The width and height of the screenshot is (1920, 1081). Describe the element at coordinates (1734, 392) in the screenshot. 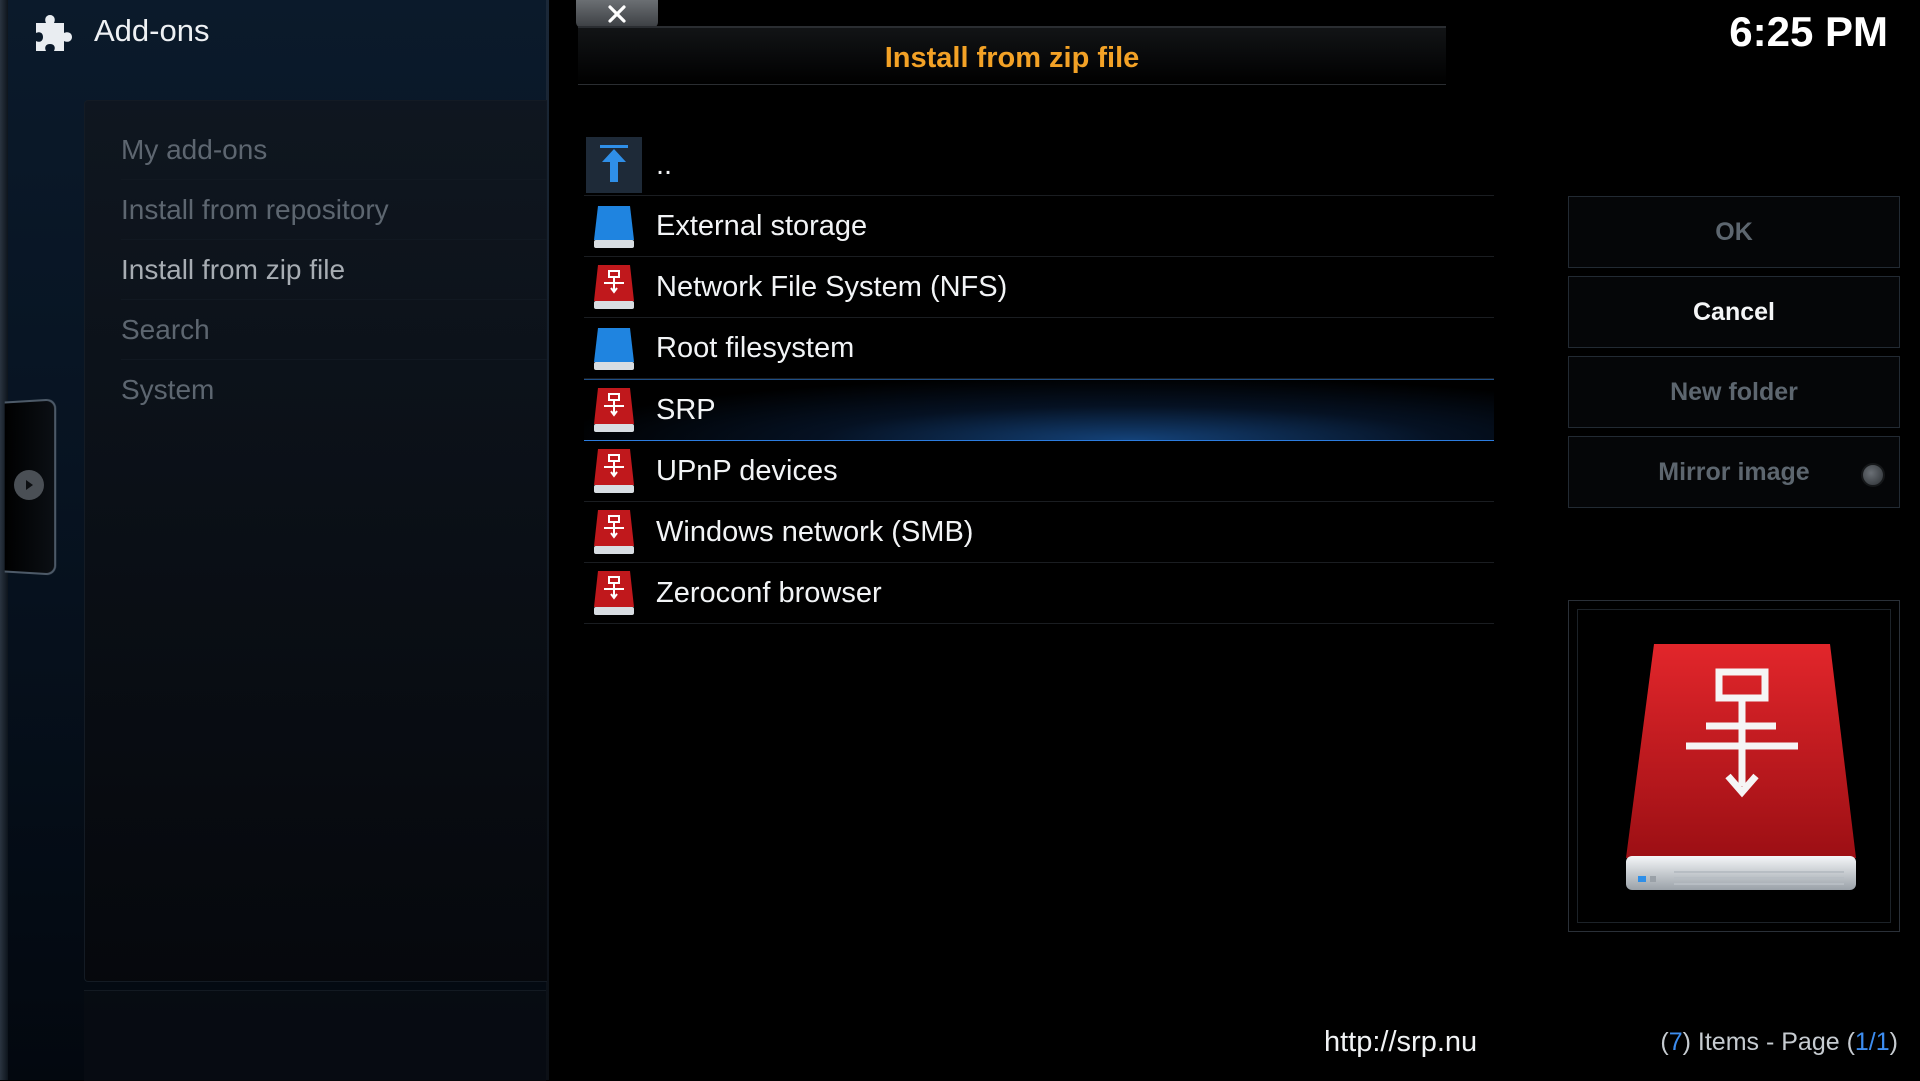

I see `new-folder-button: New folder` at that location.